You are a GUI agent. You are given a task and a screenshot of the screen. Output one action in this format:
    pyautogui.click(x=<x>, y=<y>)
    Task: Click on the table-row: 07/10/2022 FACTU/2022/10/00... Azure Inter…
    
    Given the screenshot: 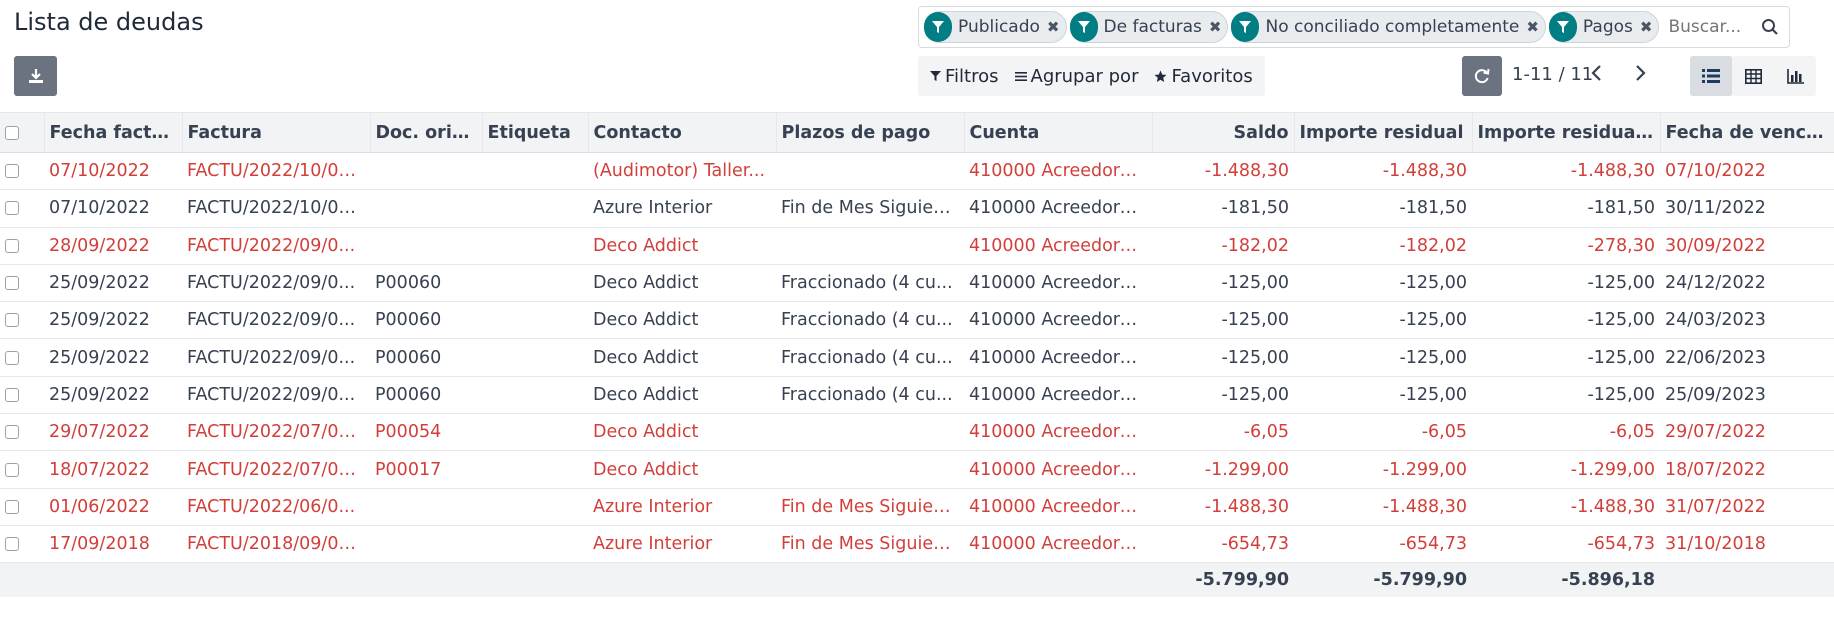 What is the action you would take?
    pyautogui.click(x=917, y=208)
    